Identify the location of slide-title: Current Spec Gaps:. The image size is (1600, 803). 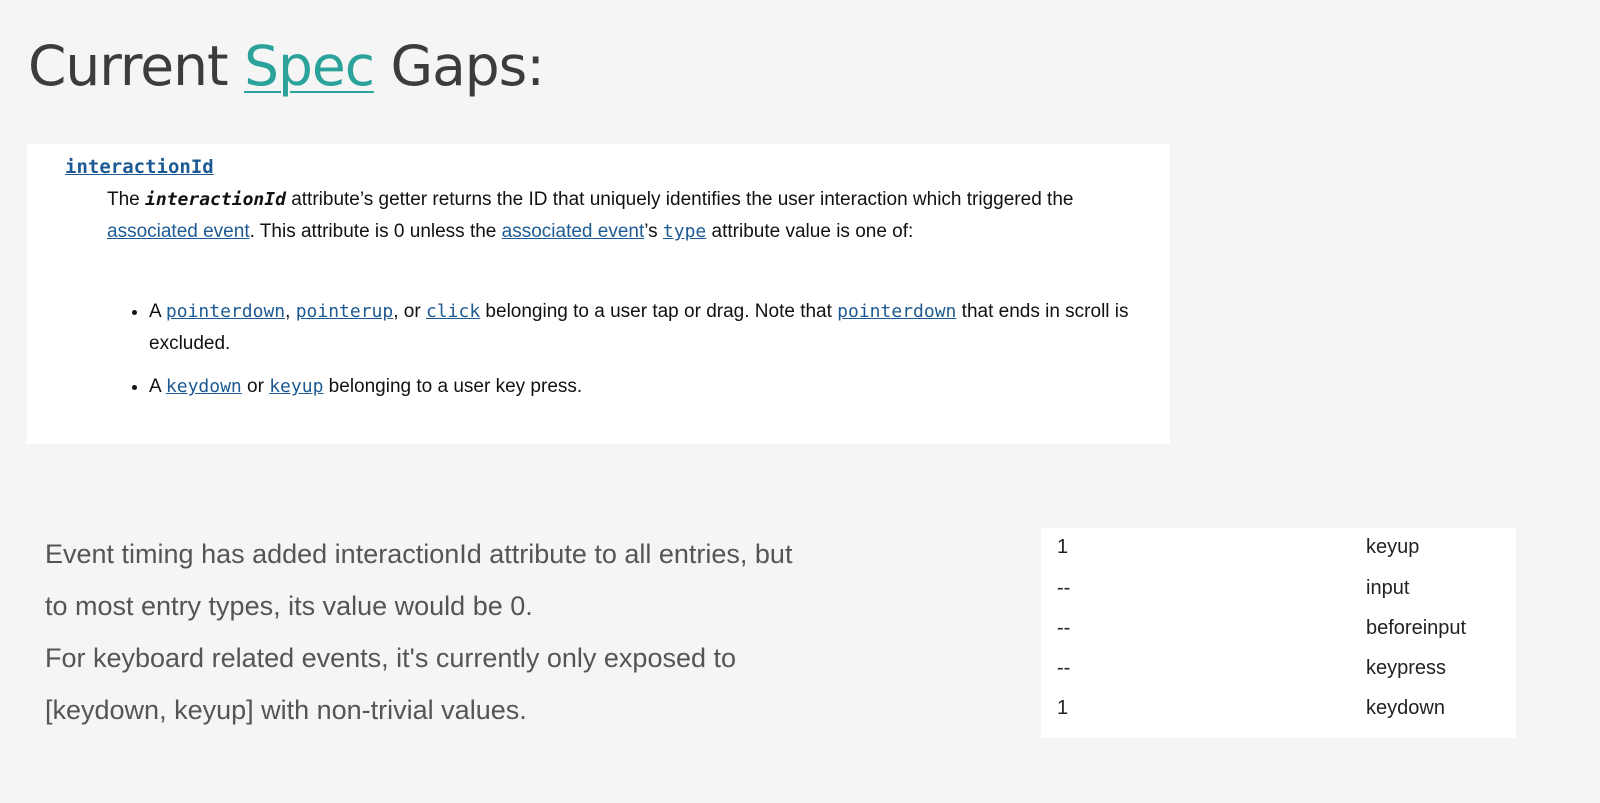
(286, 66).